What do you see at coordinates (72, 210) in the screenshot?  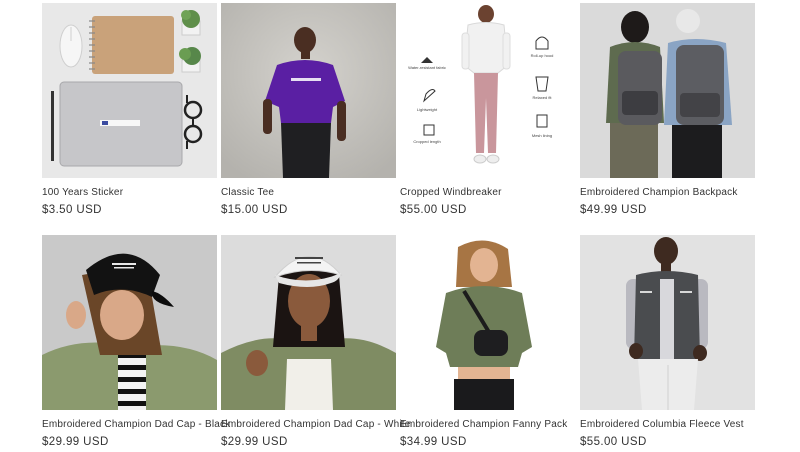 I see `product-price: $3.50 USD` at bounding box center [72, 210].